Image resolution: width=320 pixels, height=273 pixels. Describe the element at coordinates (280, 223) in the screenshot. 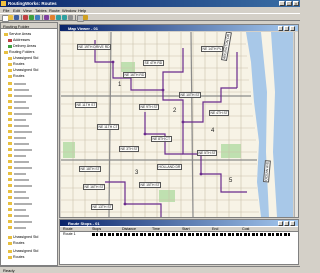

I see `grid-minimize-button` at that location.